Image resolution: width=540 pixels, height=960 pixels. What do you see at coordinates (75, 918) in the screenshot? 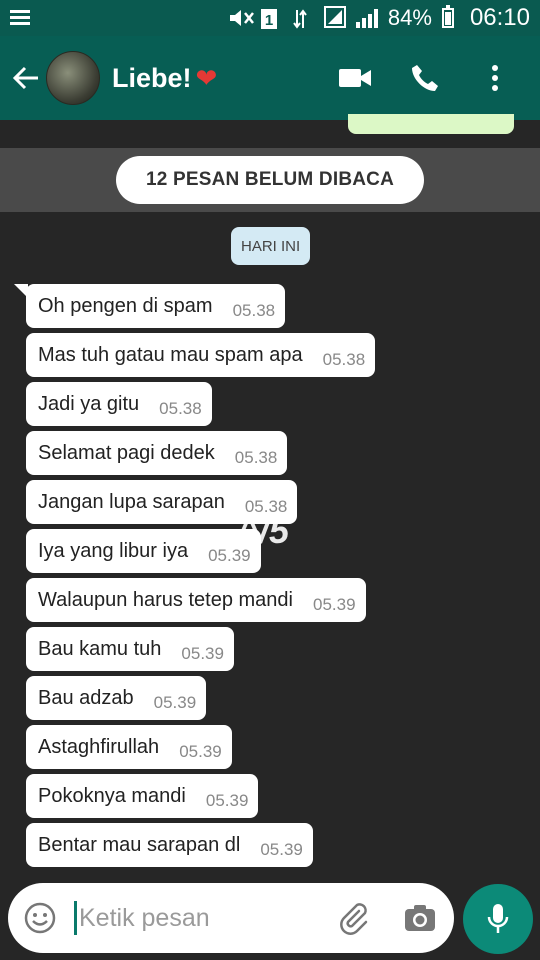
I see `text-cursor` at bounding box center [75, 918].